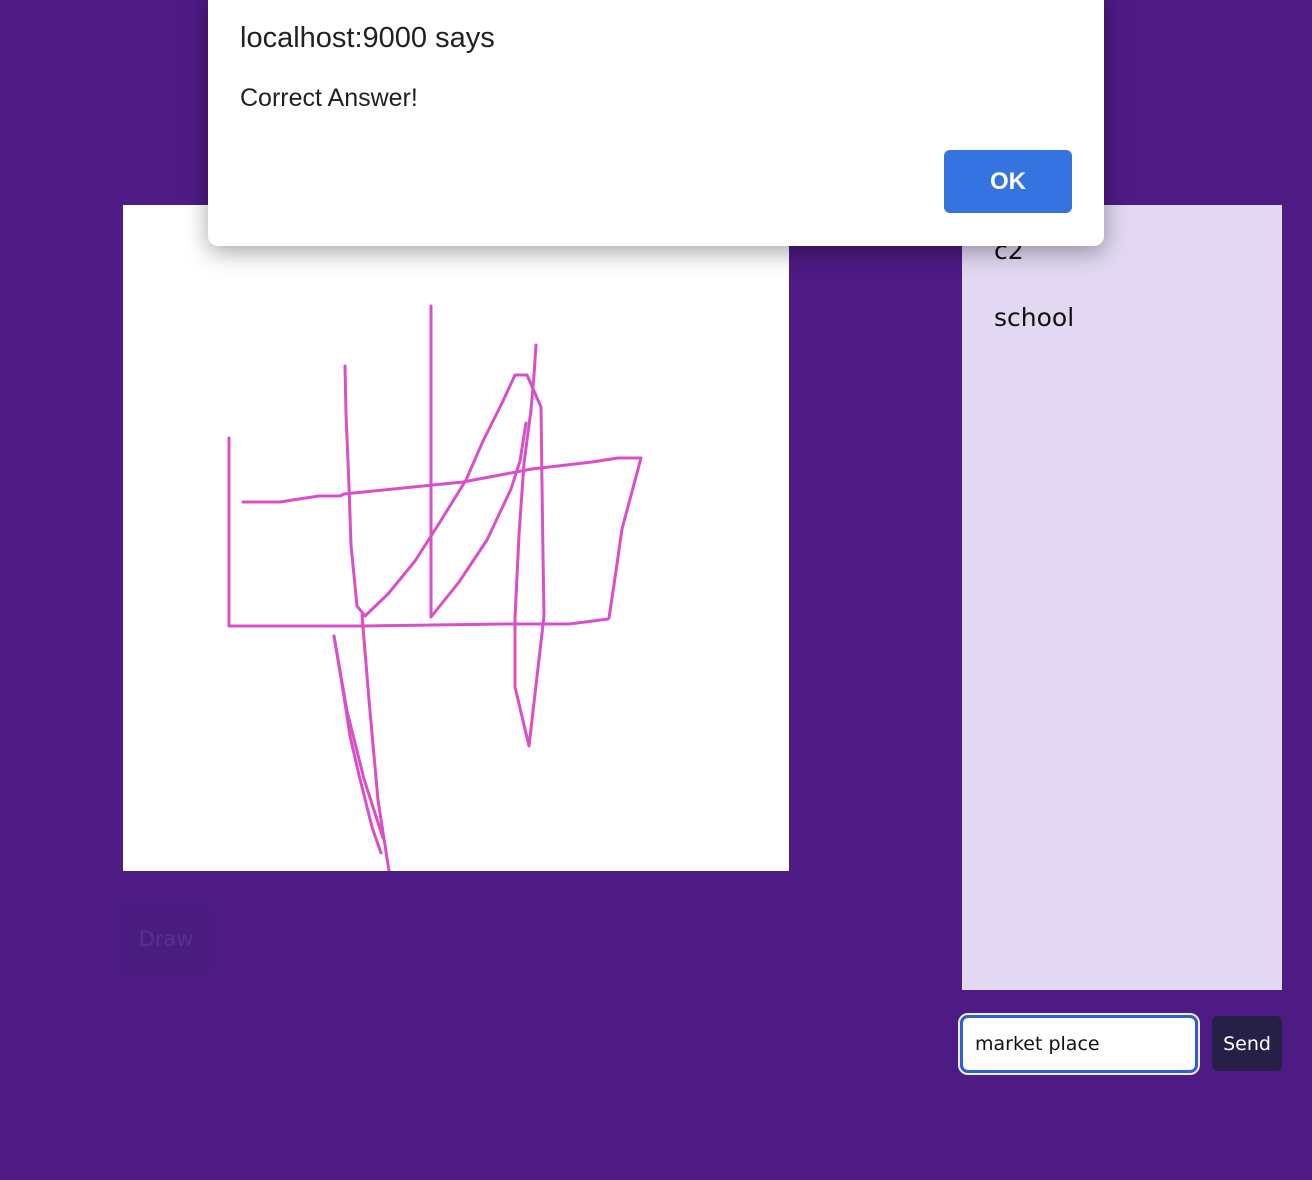 The height and width of the screenshot is (1180, 1312). What do you see at coordinates (166, 939) in the screenshot?
I see `draw-button: Draw` at bounding box center [166, 939].